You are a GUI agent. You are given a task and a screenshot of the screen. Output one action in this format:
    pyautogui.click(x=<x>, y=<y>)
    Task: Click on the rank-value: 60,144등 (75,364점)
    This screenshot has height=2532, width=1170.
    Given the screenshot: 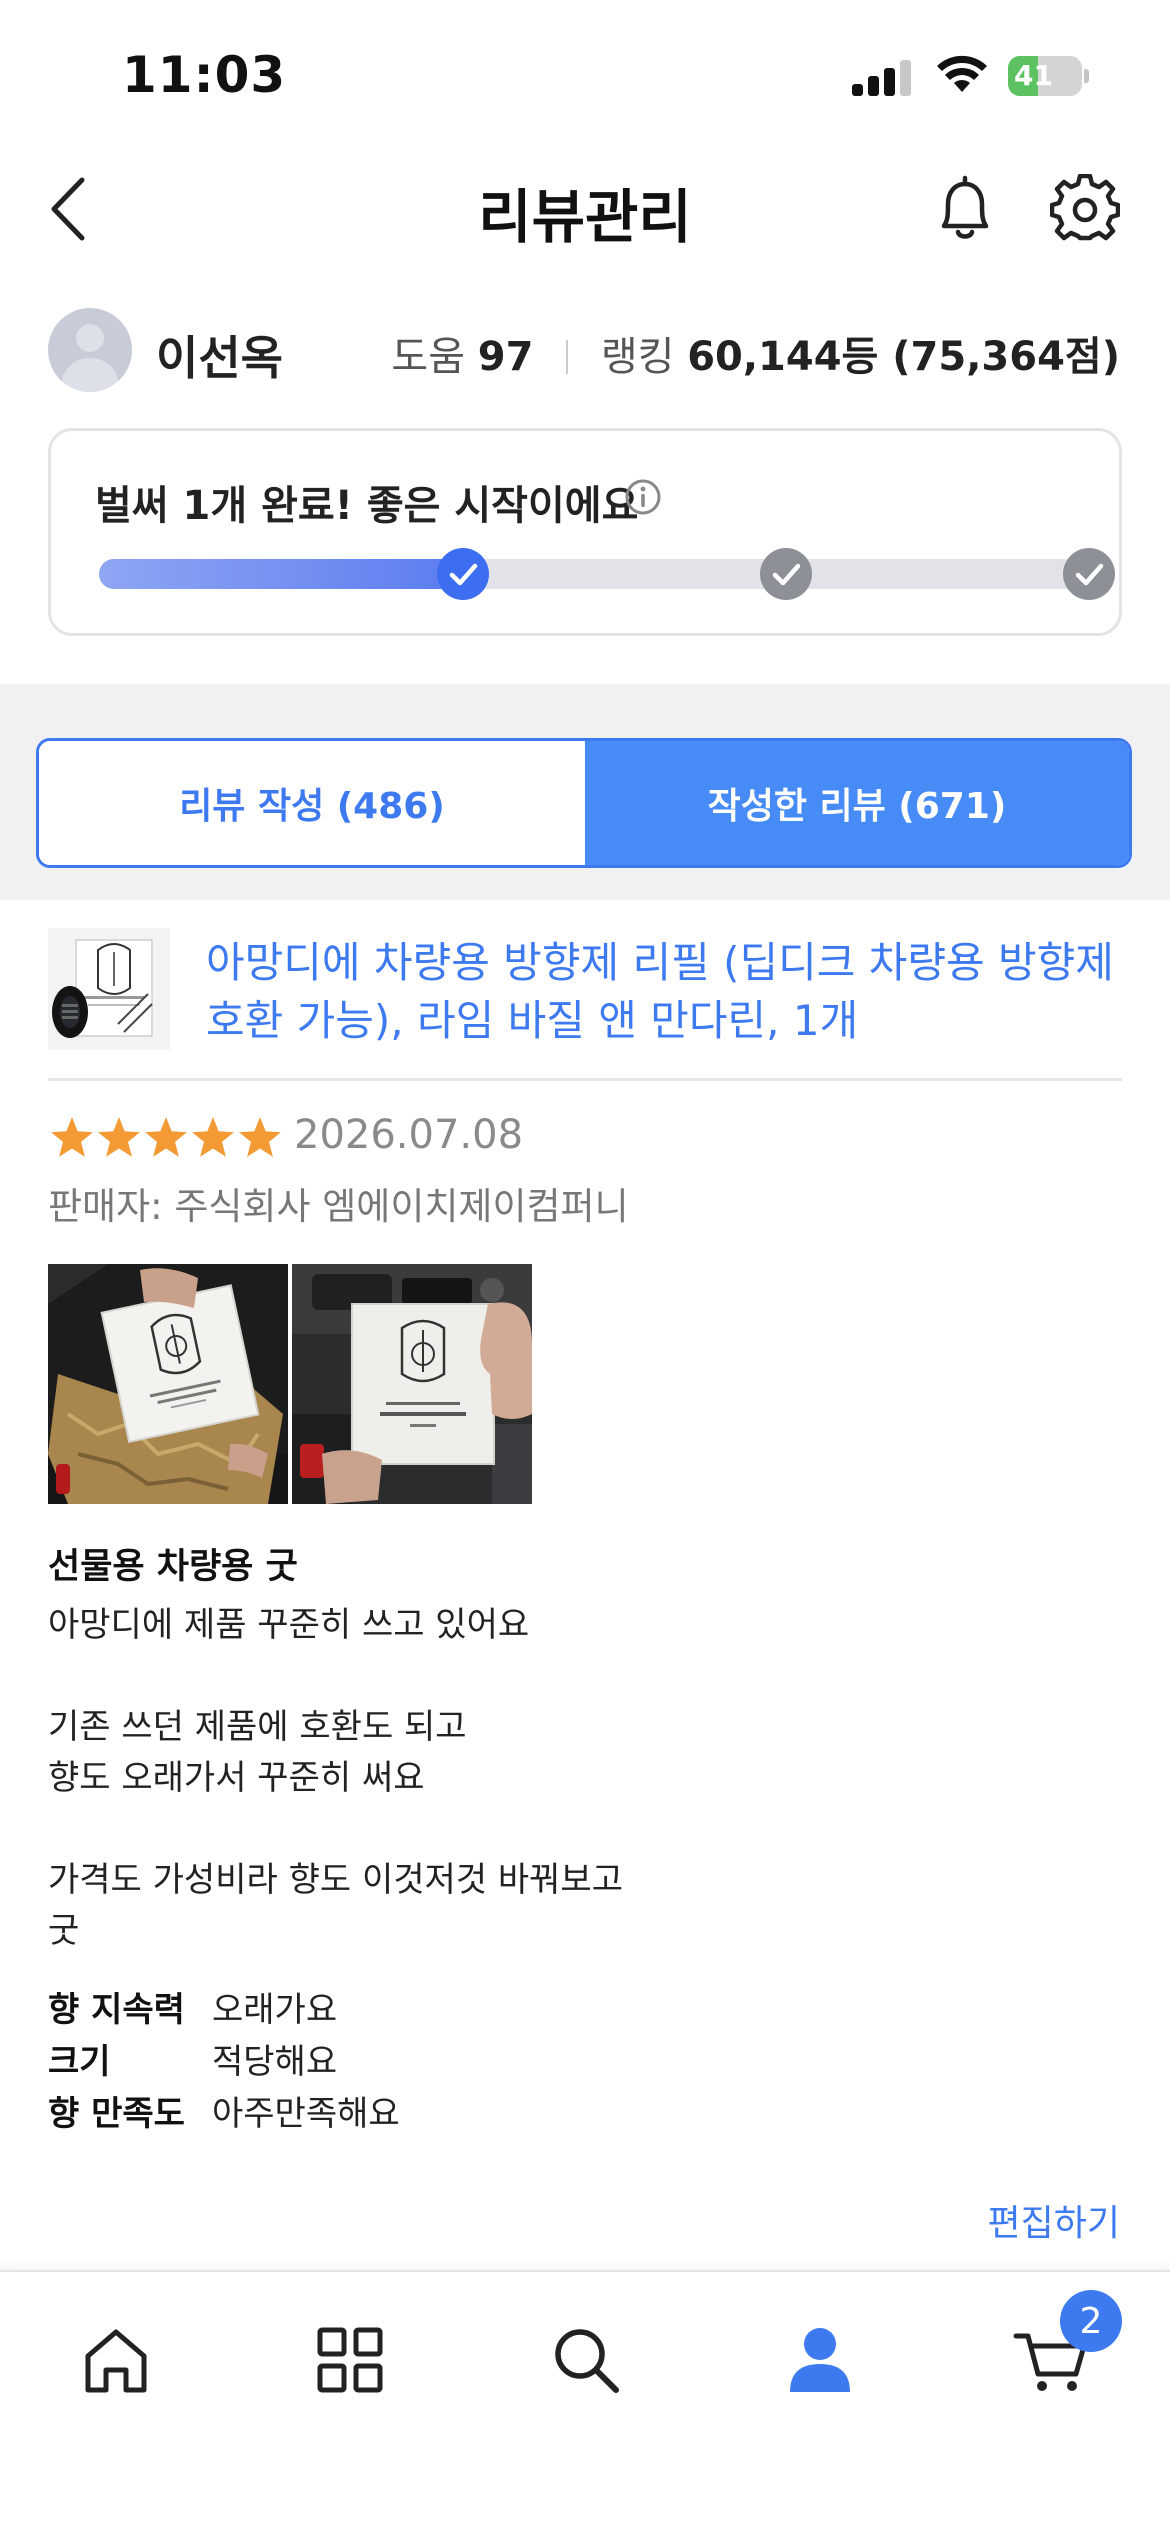 What is the action you would take?
    pyautogui.click(x=903, y=357)
    